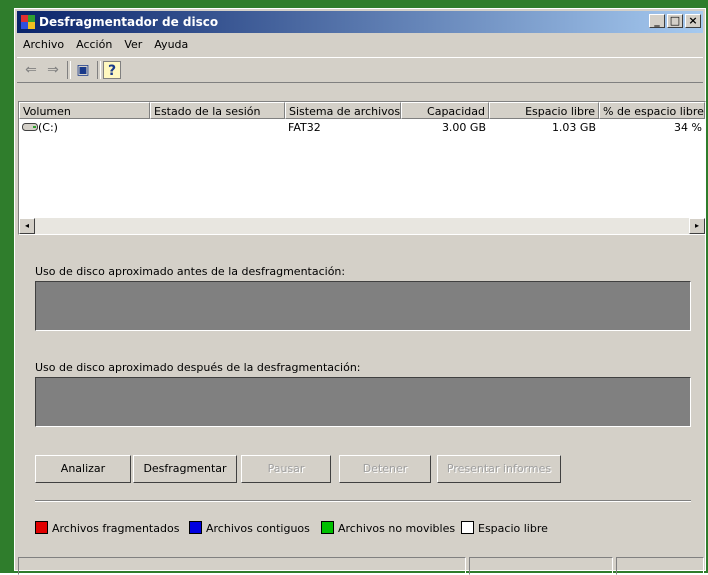 The height and width of the screenshot is (575, 708). Describe the element at coordinates (445, 110) in the screenshot. I see `column-header-capacity: Capacidad` at that location.